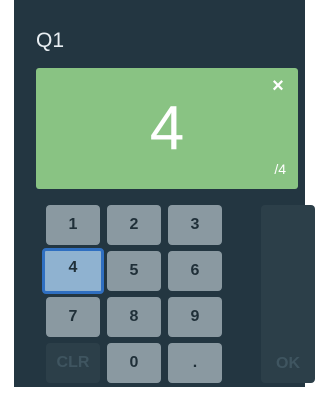 The width and height of the screenshot is (320, 406). I want to click on key-6: 6, so click(195, 271).